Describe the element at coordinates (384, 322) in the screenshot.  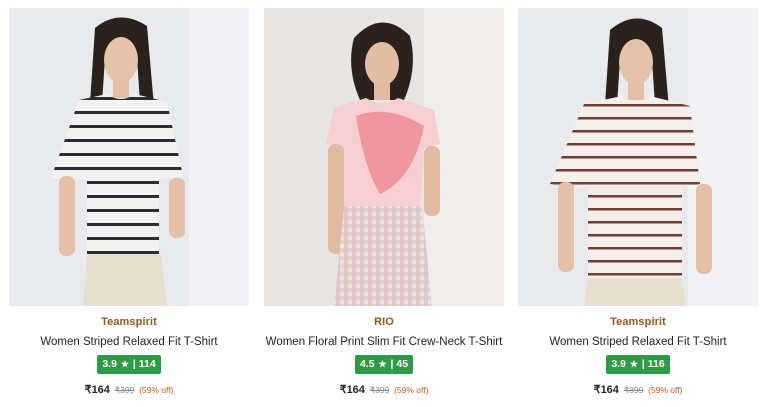
I see `product-brand: RIO` at that location.